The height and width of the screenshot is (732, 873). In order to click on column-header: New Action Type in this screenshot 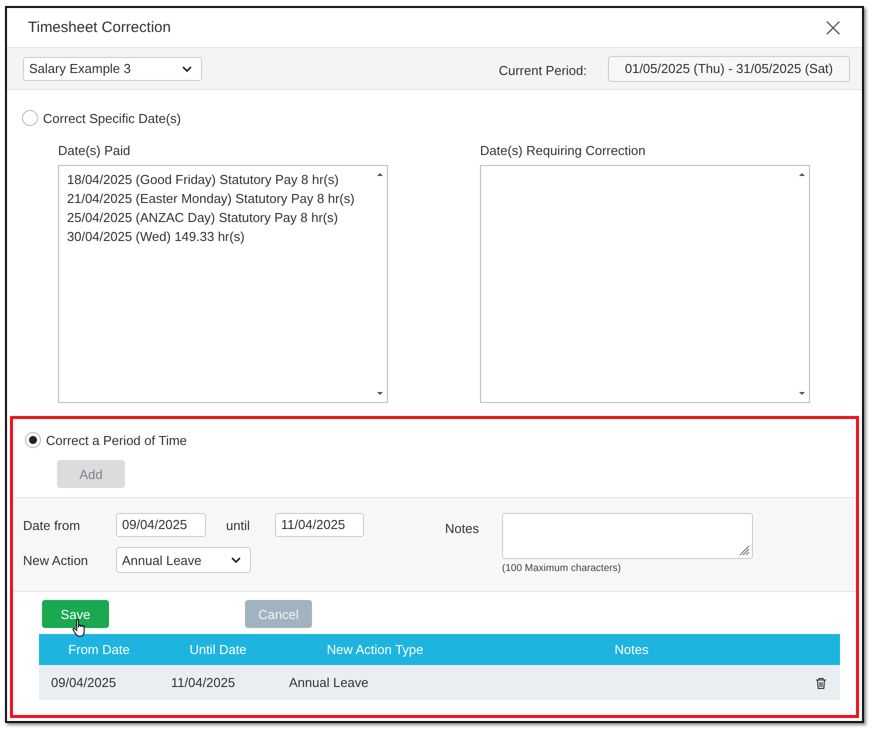, I will do `click(375, 649)`.